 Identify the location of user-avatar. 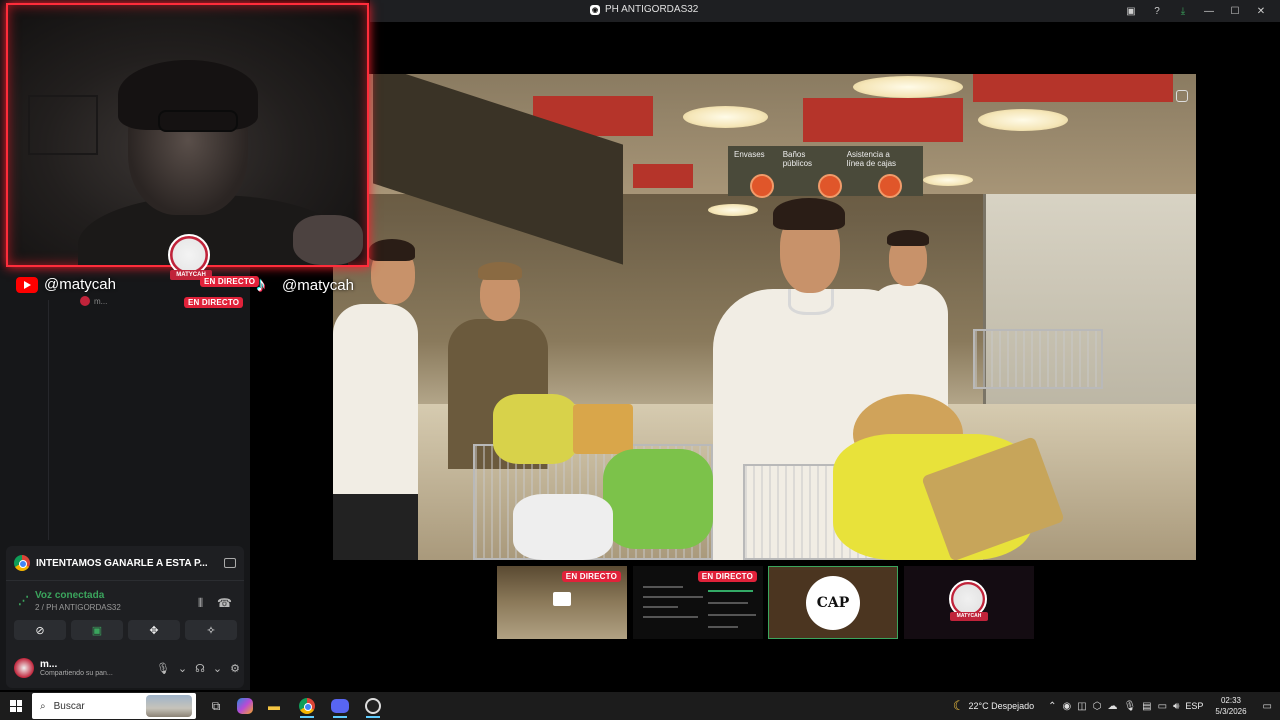
(24, 668).